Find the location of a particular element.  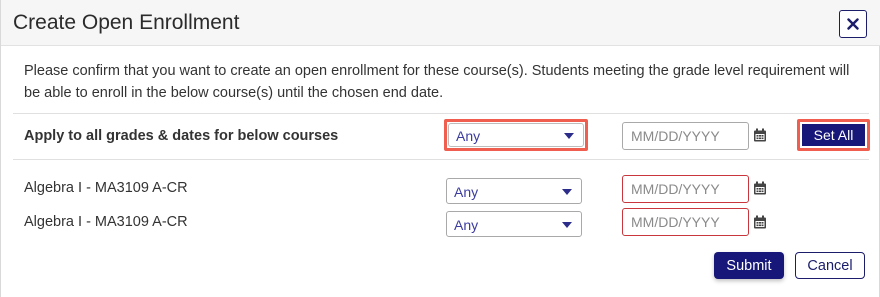

dialog-title: Create Open Enrollment is located at coordinates (126, 22).